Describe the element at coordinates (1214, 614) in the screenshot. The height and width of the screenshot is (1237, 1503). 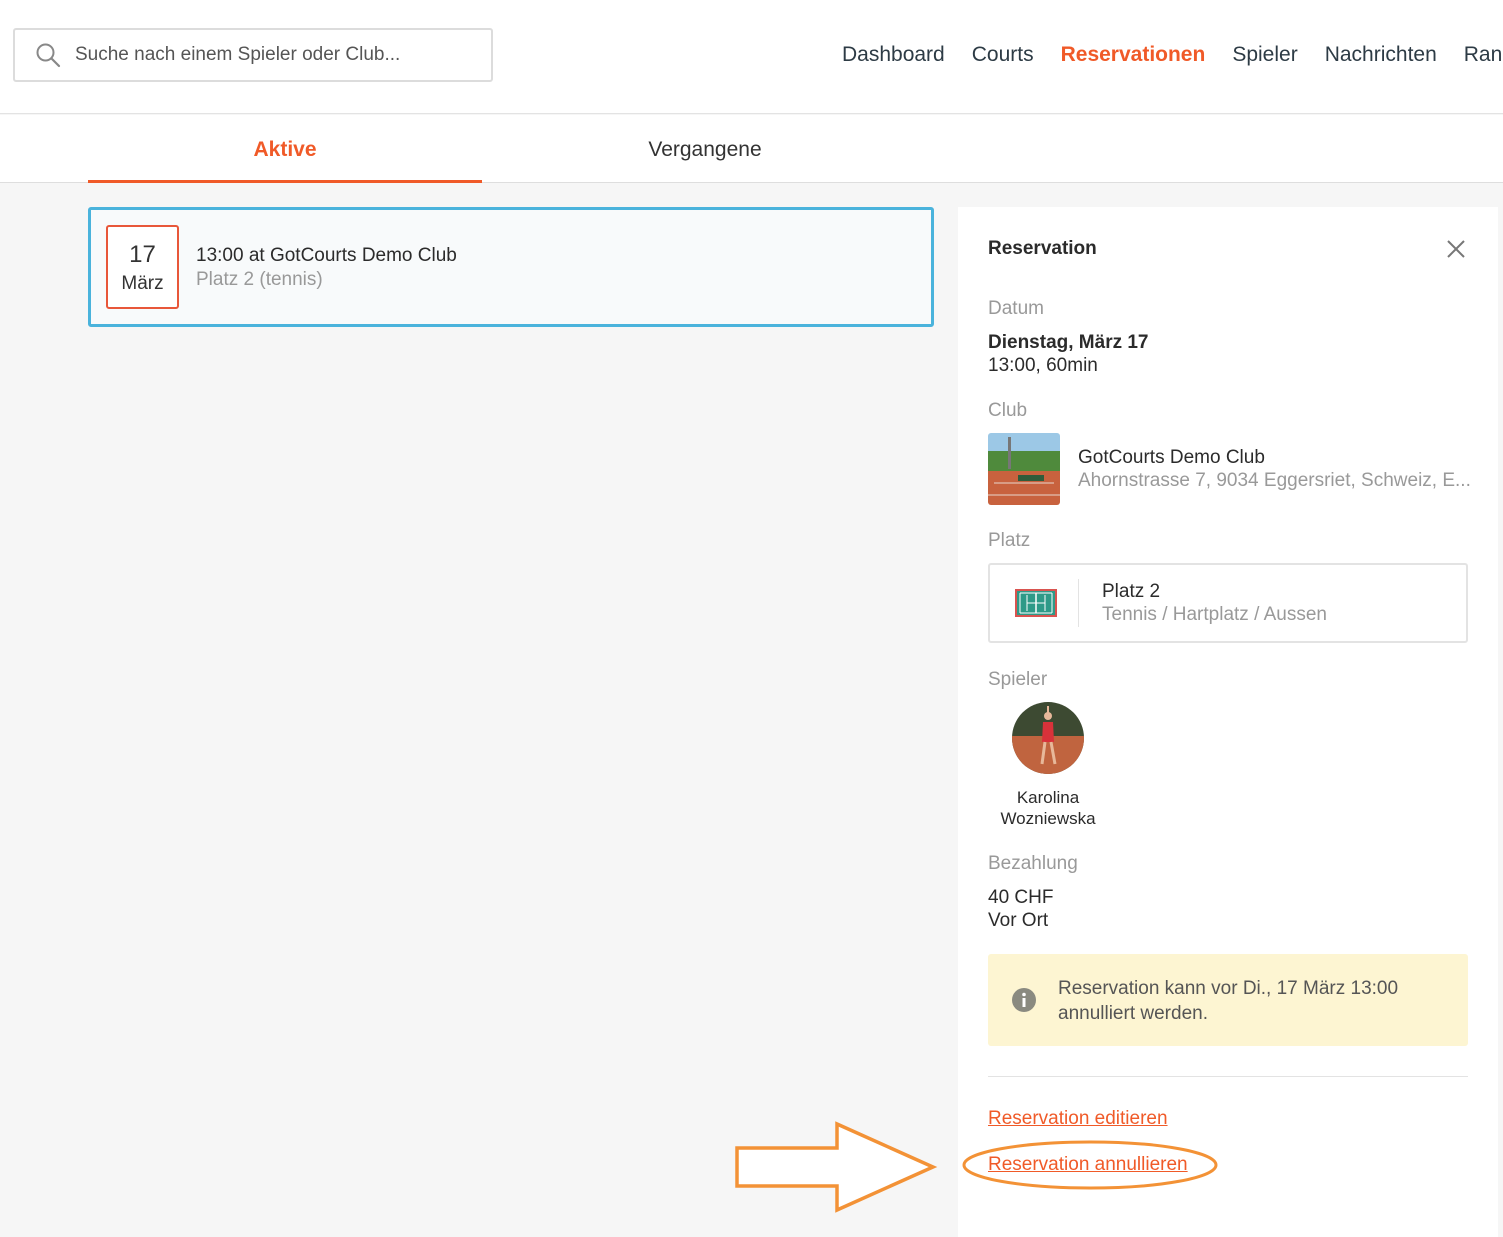
I see `court-type: Tennis / Hartplatz / Aussen` at that location.